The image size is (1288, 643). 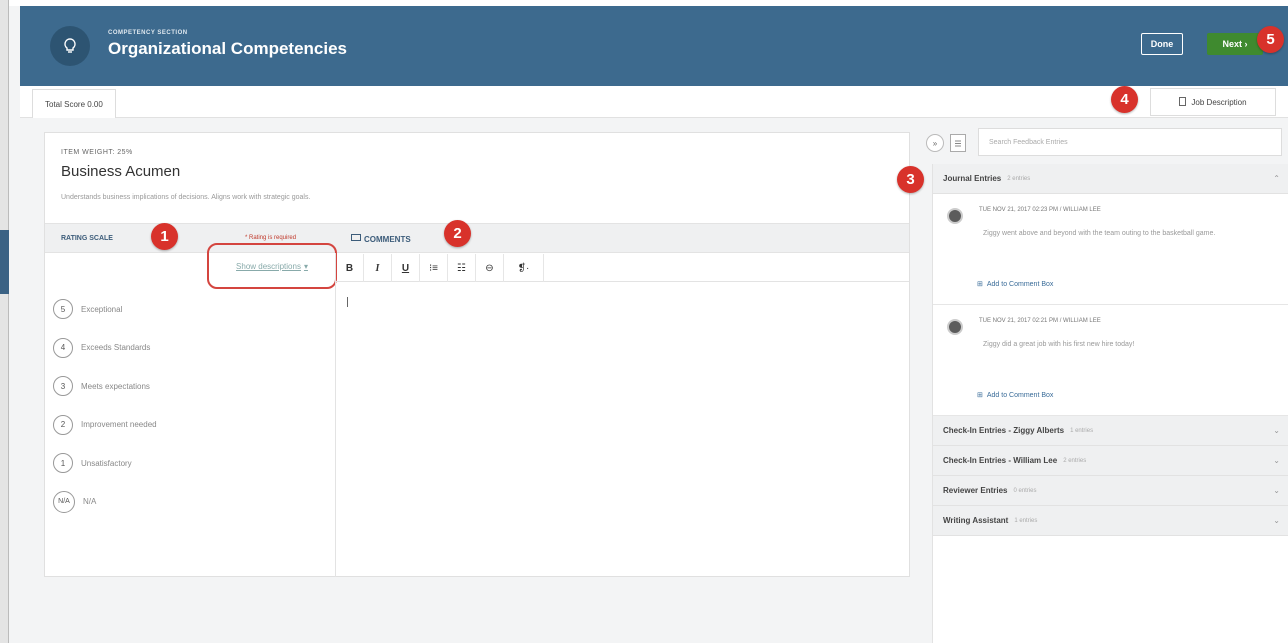 What do you see at coordinates (1040, 210) in the screenshot?
I see `entry-meta: TUE NOV 21, 2017 02:23 PM / WILLIAM LEE` at bounding box center [1040, 210].